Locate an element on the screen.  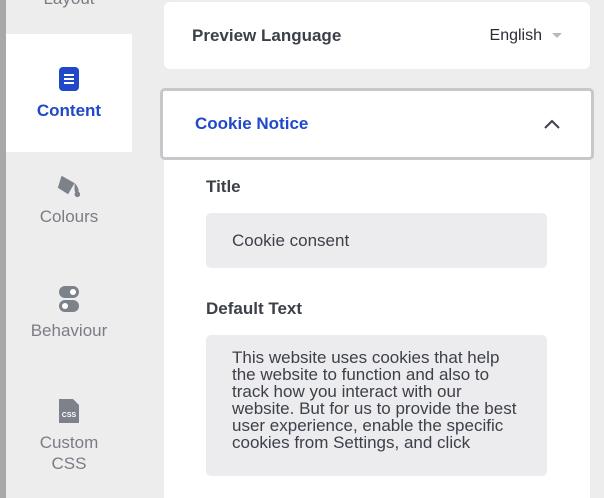
svg-text: CSS is located at coordinates (69, 415).